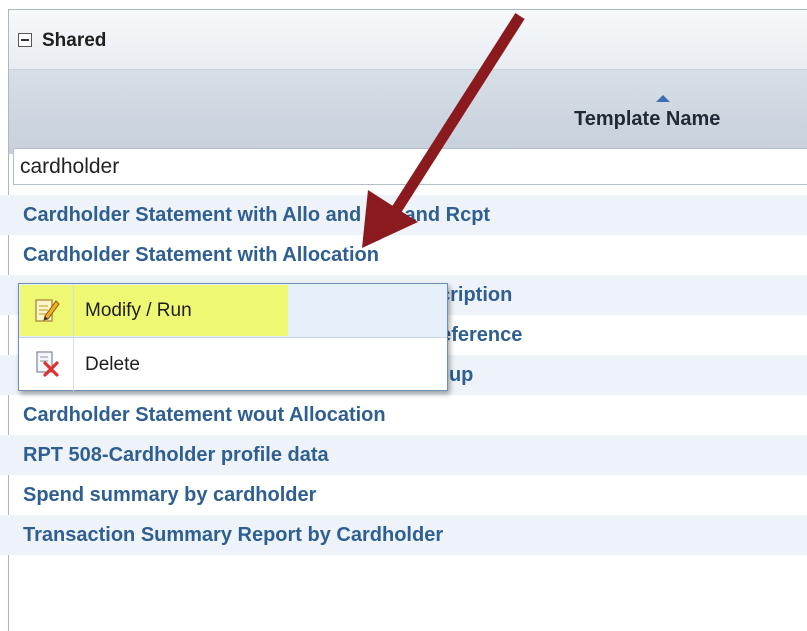  I want to click on template-row: RPT 508-Cardholder profile data, so click(403, 455).